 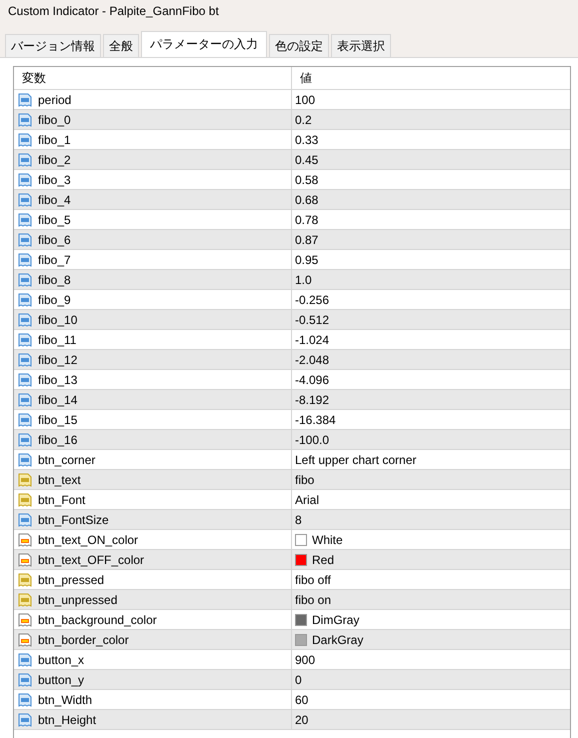 I want to click on parameter-name: fibo_11, so click(x=57, y=339).